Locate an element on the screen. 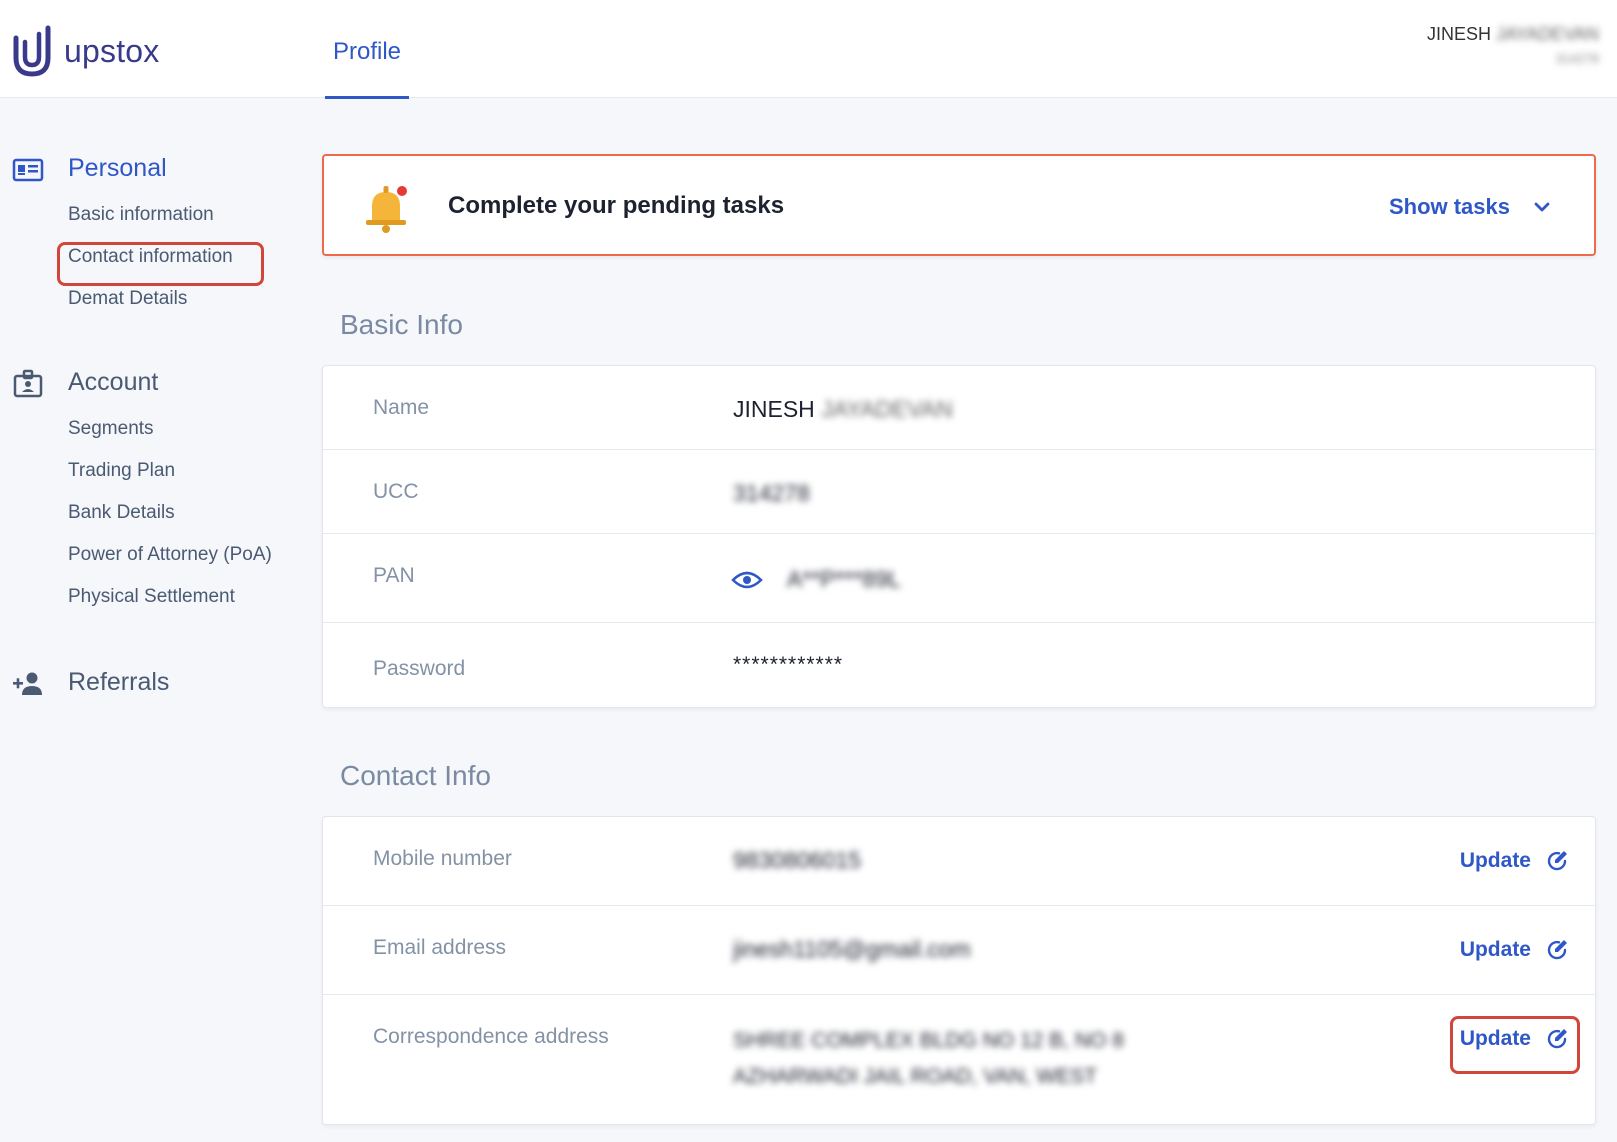 The width and height of the screenshot is (1617, 1142). sidebar-item-physical-settlement: Physical Settlement is located at coordinates (151, 597).